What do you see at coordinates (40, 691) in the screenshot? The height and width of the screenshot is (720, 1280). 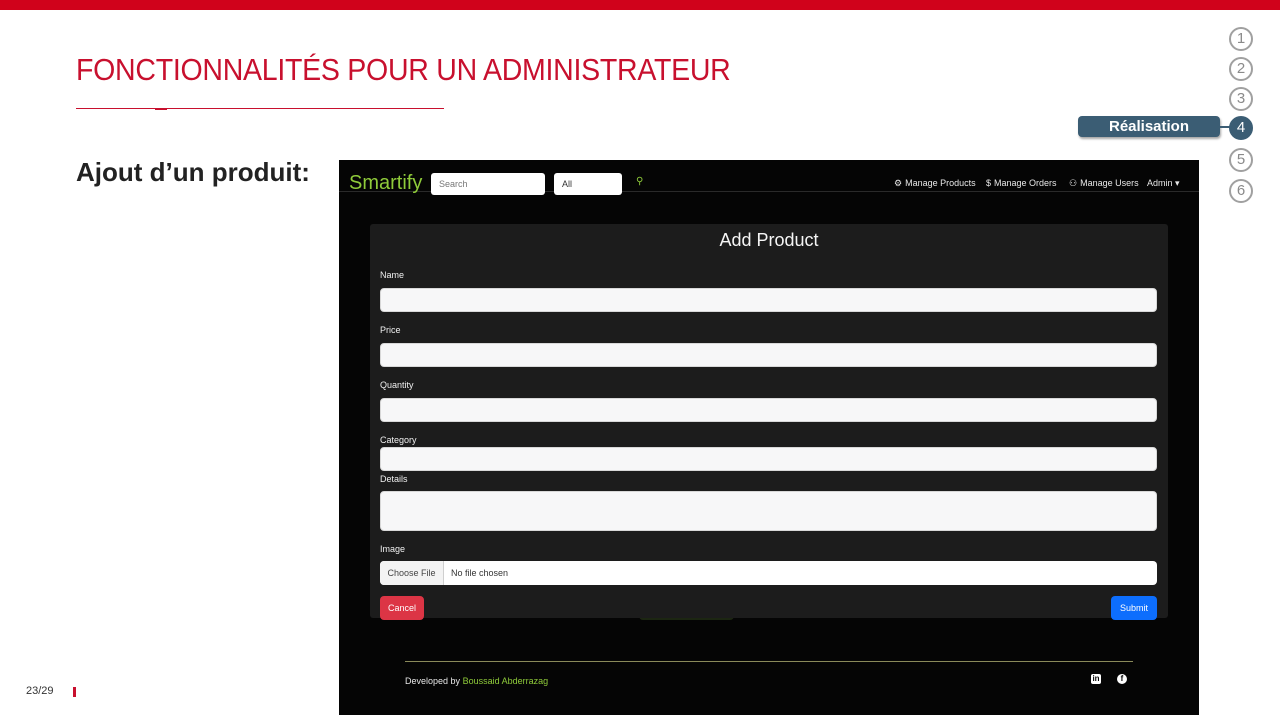 I see `page-number: 23/29` at bounding box center [40, 691].